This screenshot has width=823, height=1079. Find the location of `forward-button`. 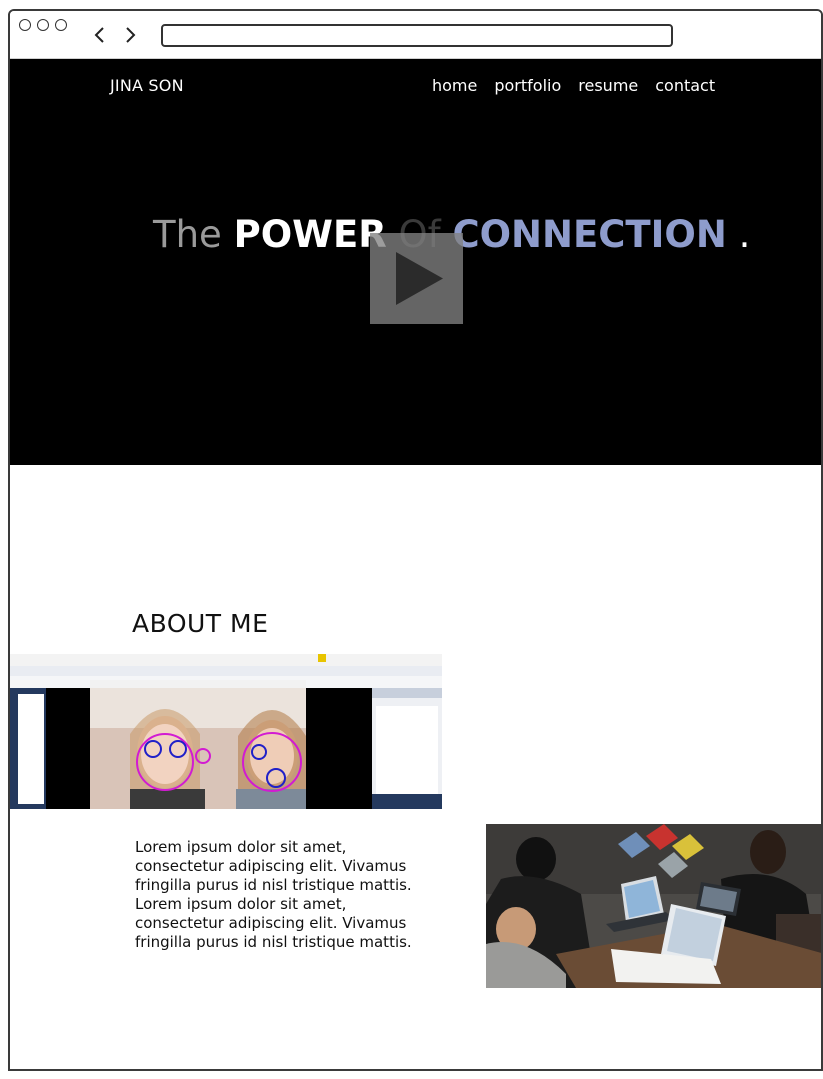

forward-button is located at coordinates (130, 35).